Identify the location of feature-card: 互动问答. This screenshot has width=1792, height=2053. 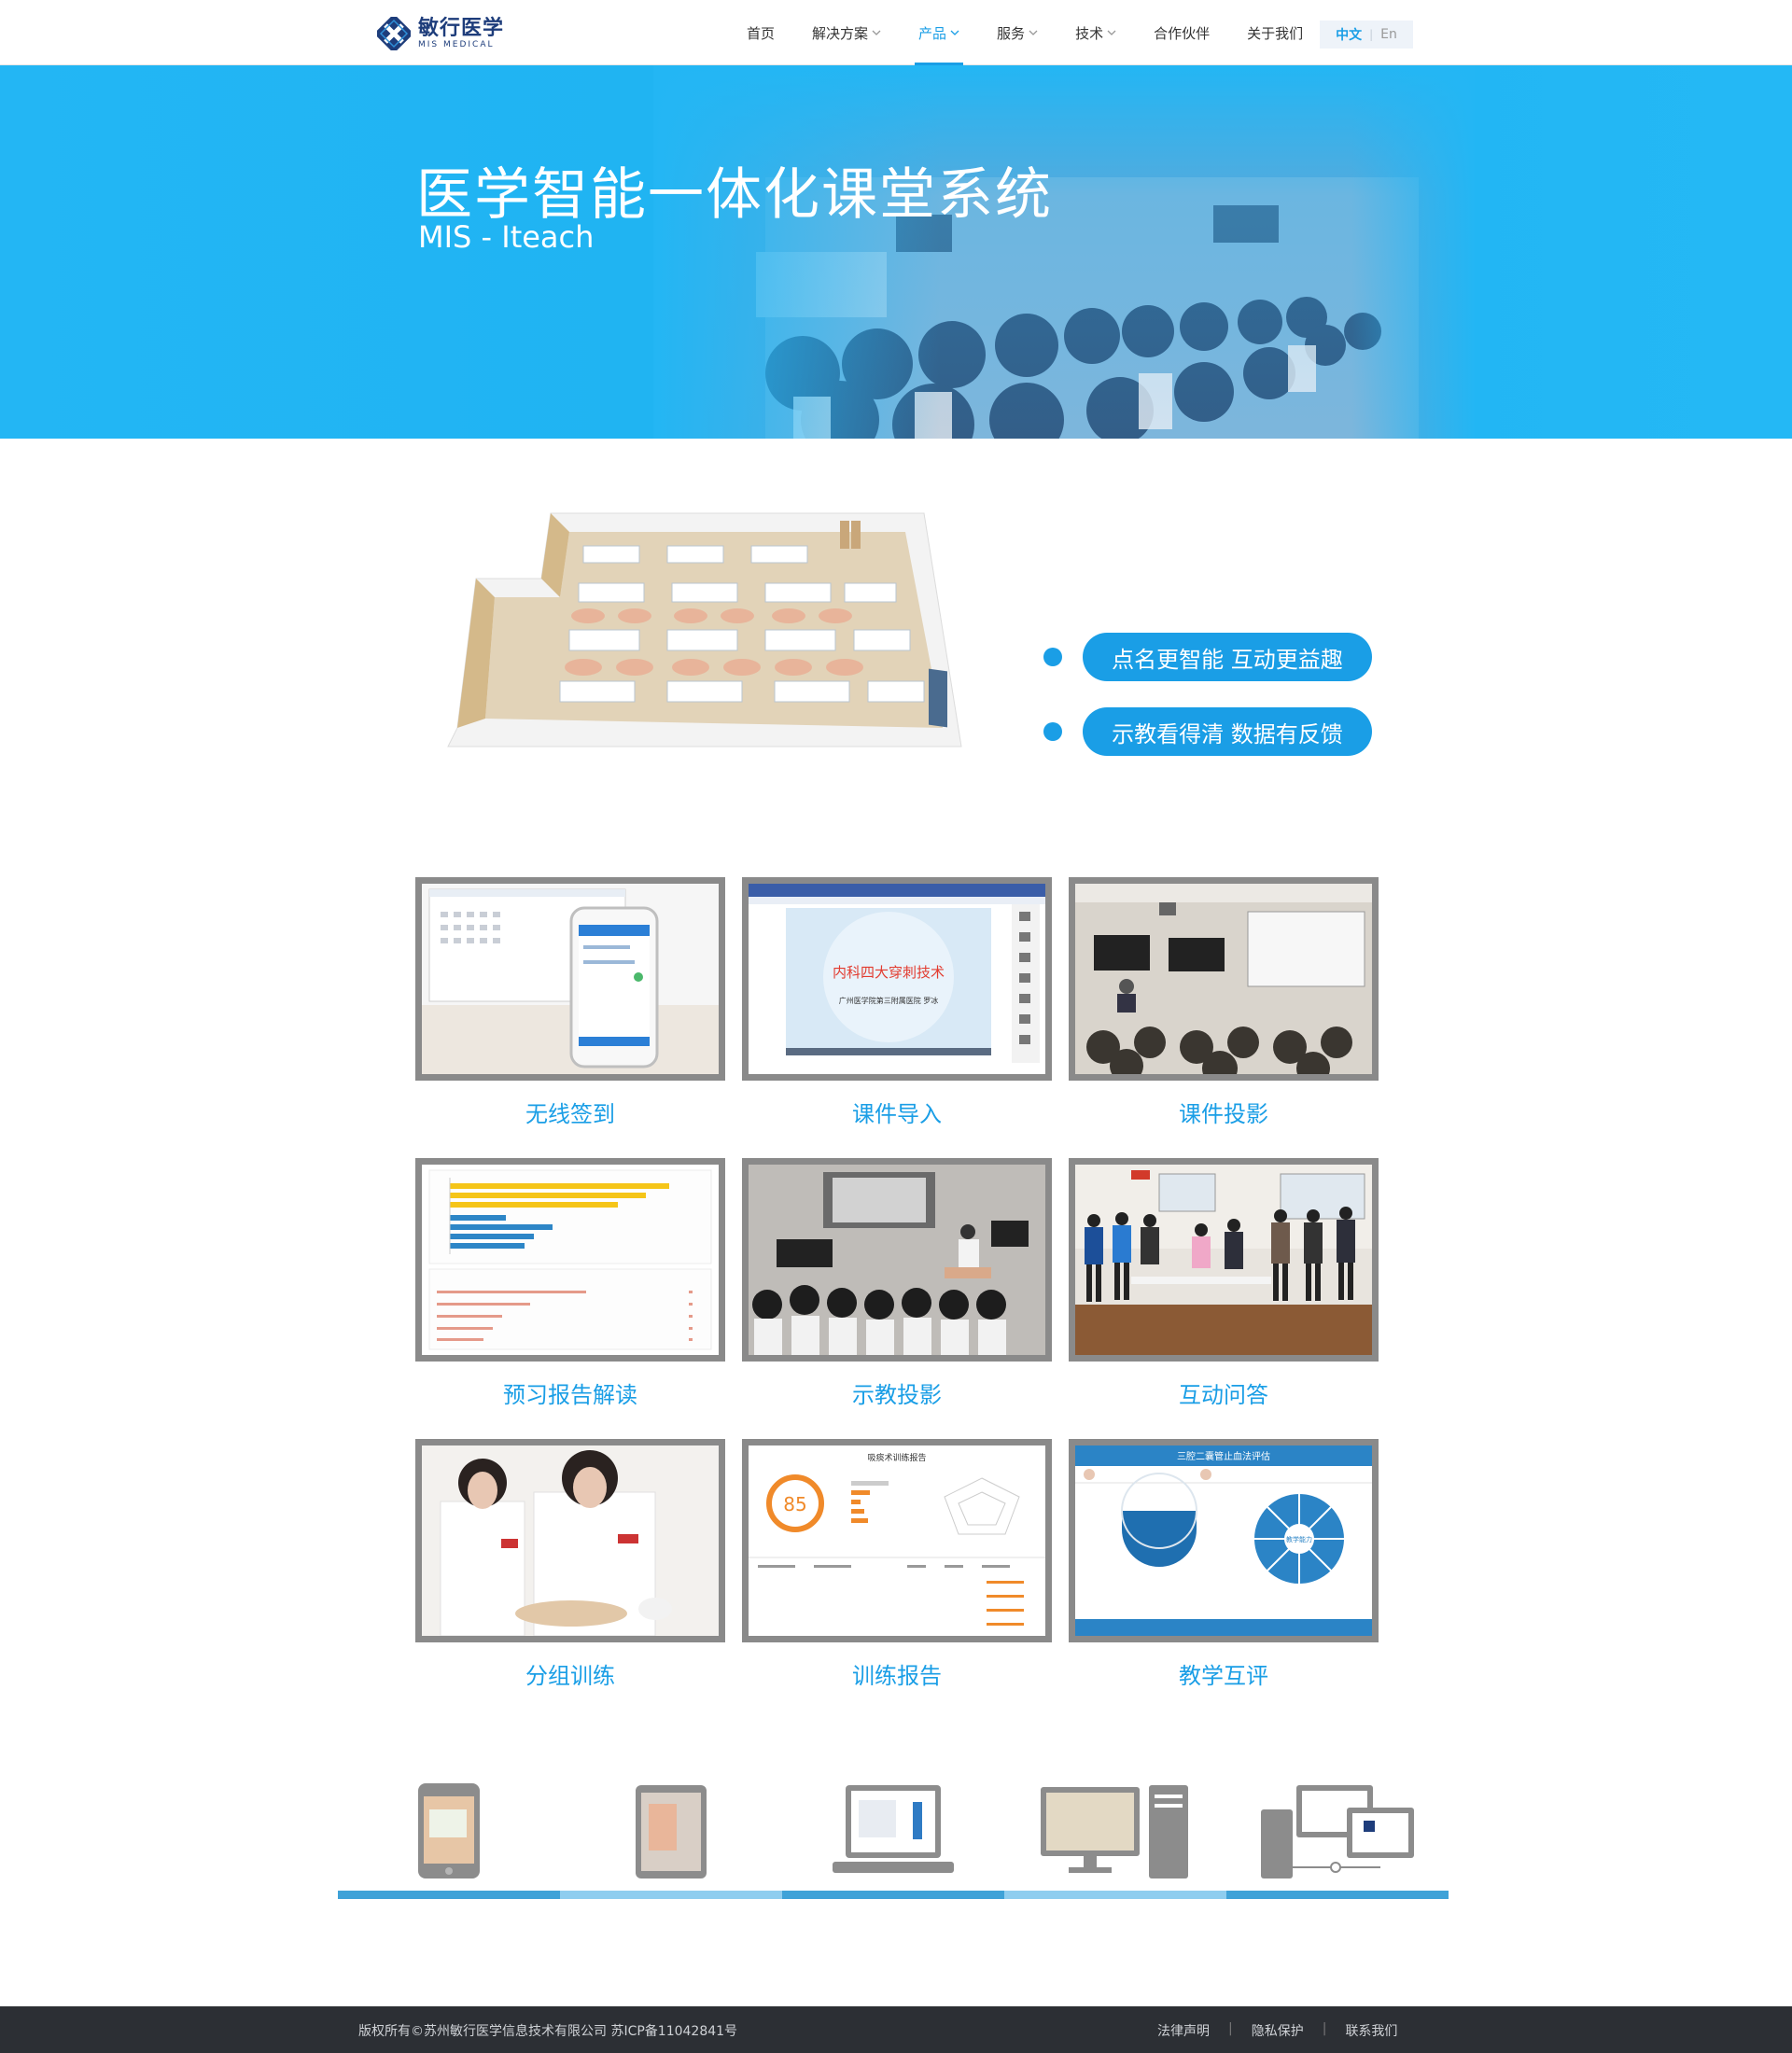
(1224, 1283).